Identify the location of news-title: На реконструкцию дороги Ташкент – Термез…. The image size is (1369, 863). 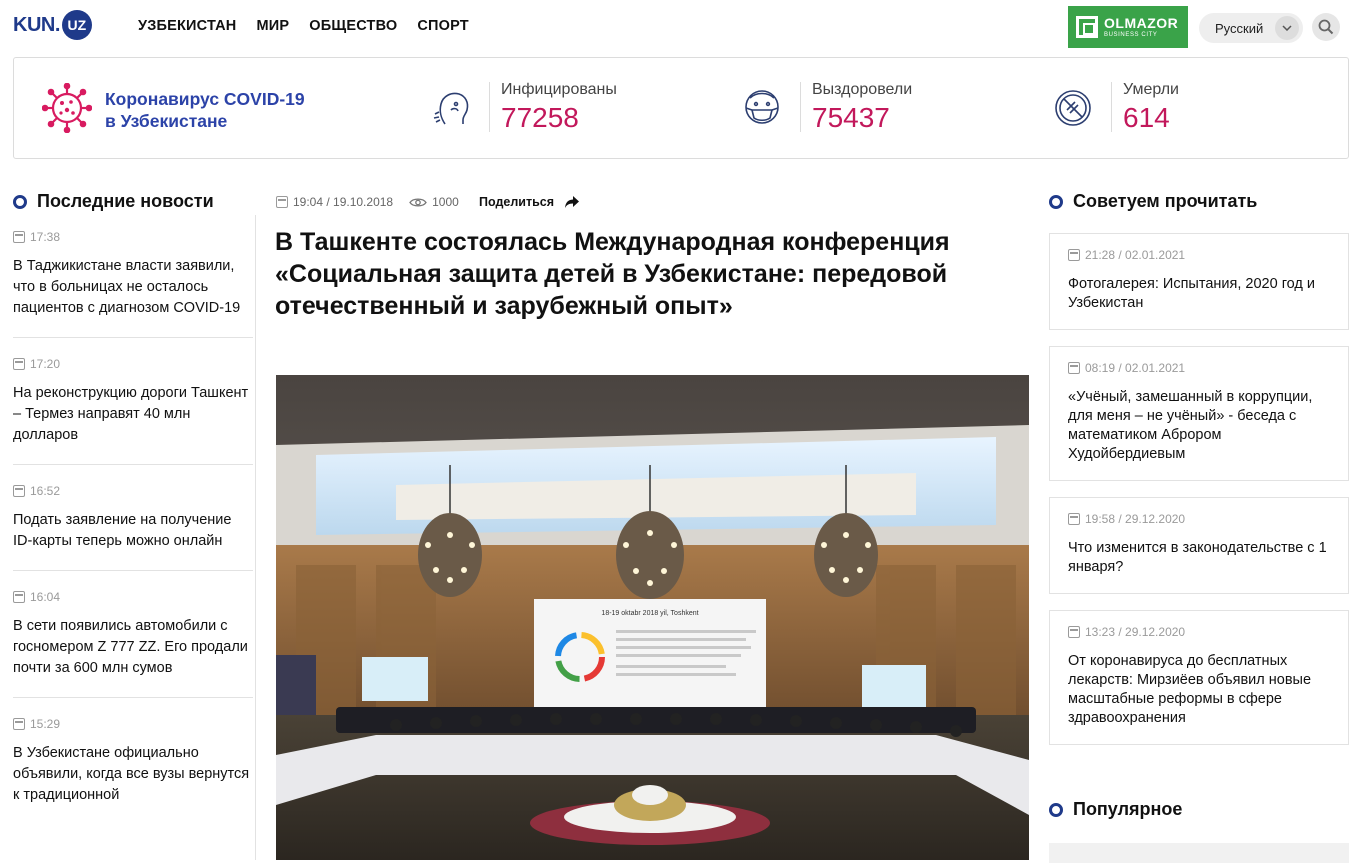
(133, 414).